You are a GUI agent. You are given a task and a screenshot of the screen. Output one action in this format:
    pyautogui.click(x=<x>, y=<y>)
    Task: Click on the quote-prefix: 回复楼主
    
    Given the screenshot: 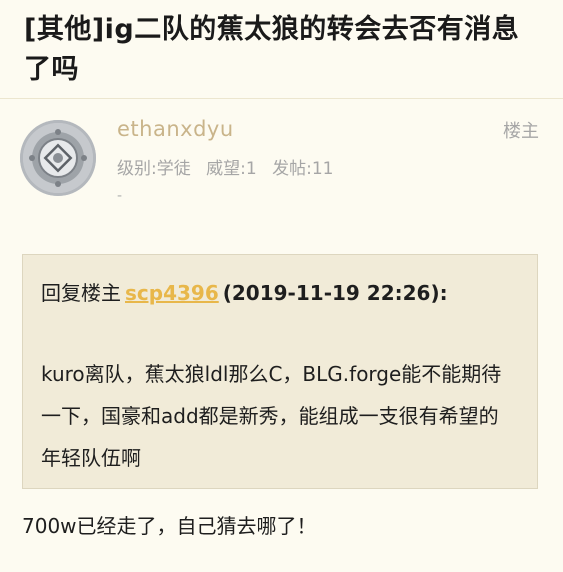 What is the action you would take?
    pyautogui.click(x=81, y=293)
    